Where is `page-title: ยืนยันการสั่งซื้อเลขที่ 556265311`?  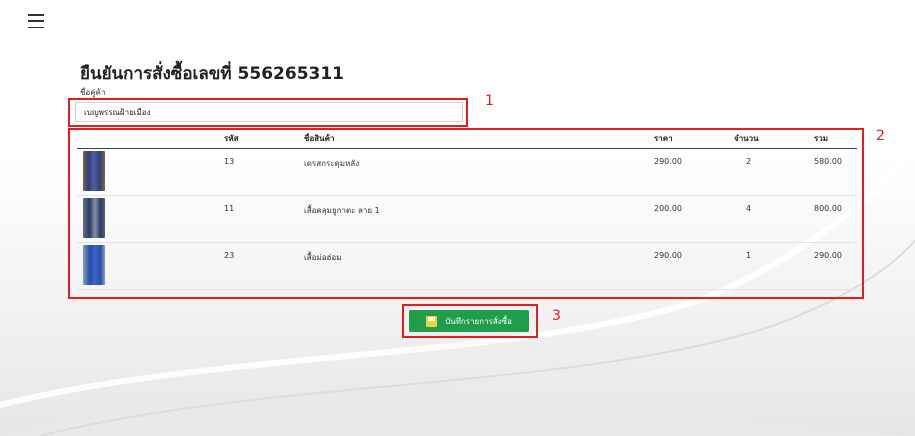 page-title: ยืนยันการสั่งซื้อเลขที่ 556265311 is located at coordinates (212, 73).